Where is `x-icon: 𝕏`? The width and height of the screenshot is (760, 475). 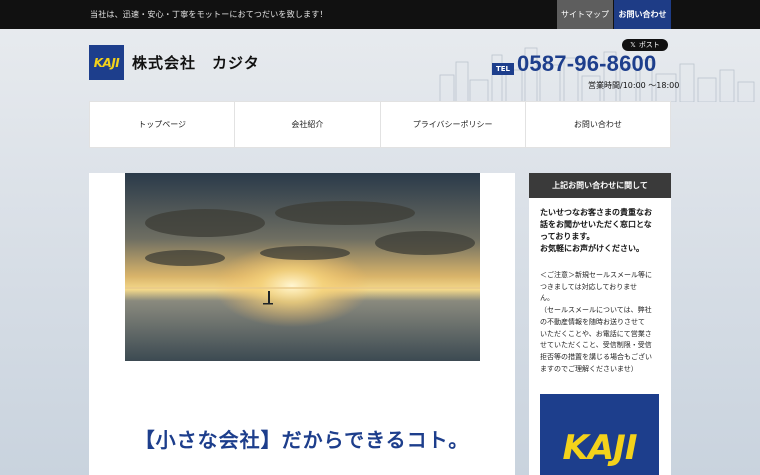
x-icon: 𝕏 is located at coordinates (633, 45).